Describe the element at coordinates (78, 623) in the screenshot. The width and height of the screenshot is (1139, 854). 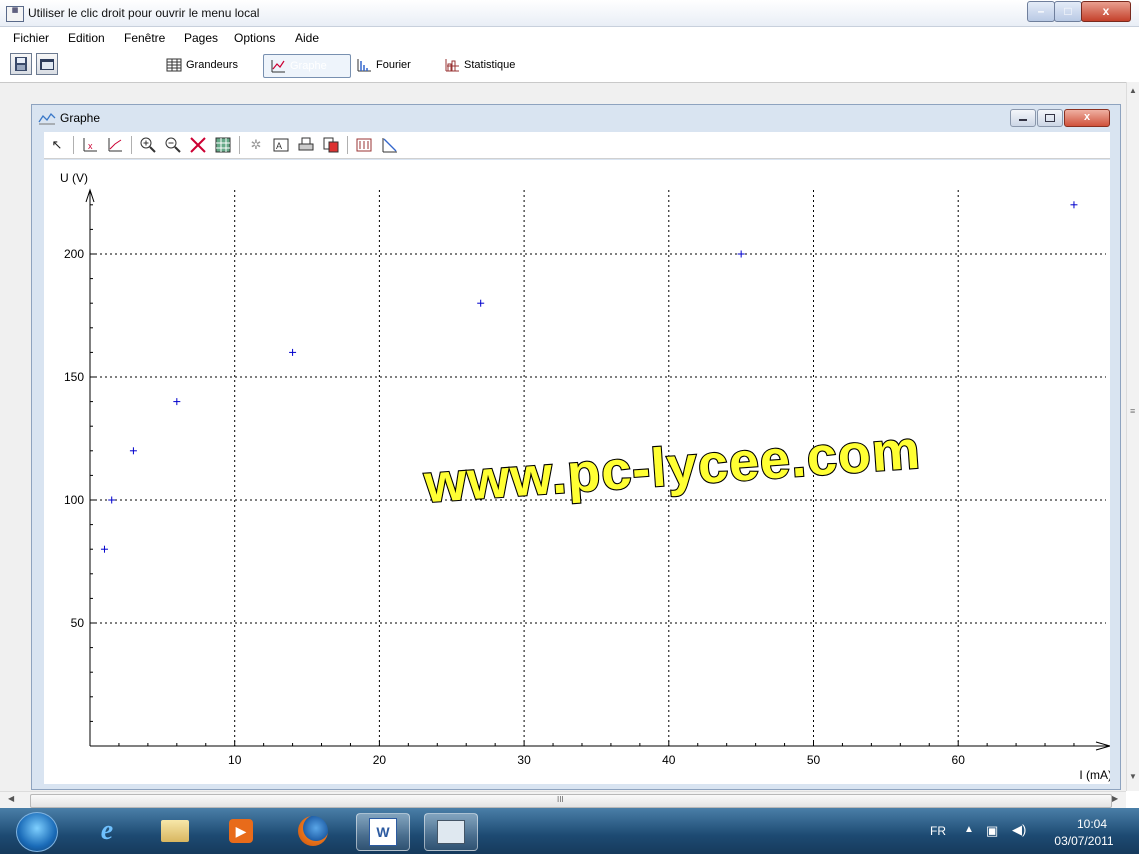
I see `y-tick-label: 50` at that location.